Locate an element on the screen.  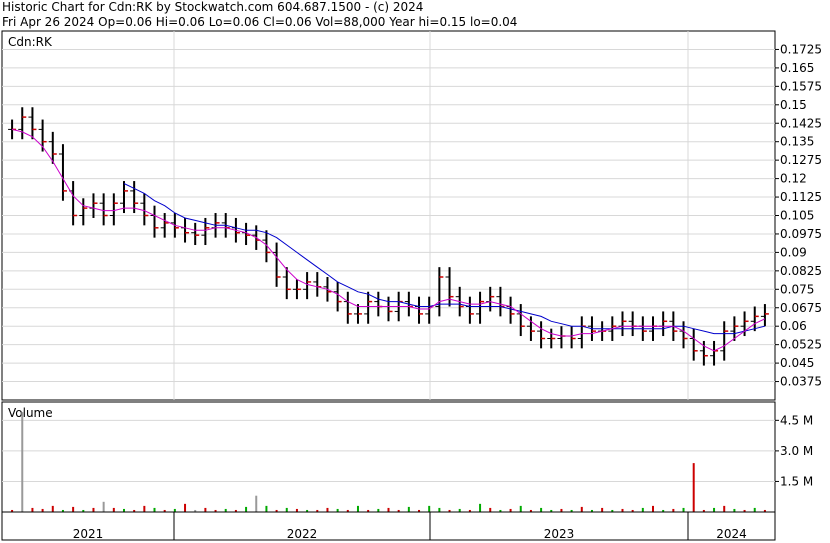
price-tick-label: 0.1425 is located at coordinates (801, 123).